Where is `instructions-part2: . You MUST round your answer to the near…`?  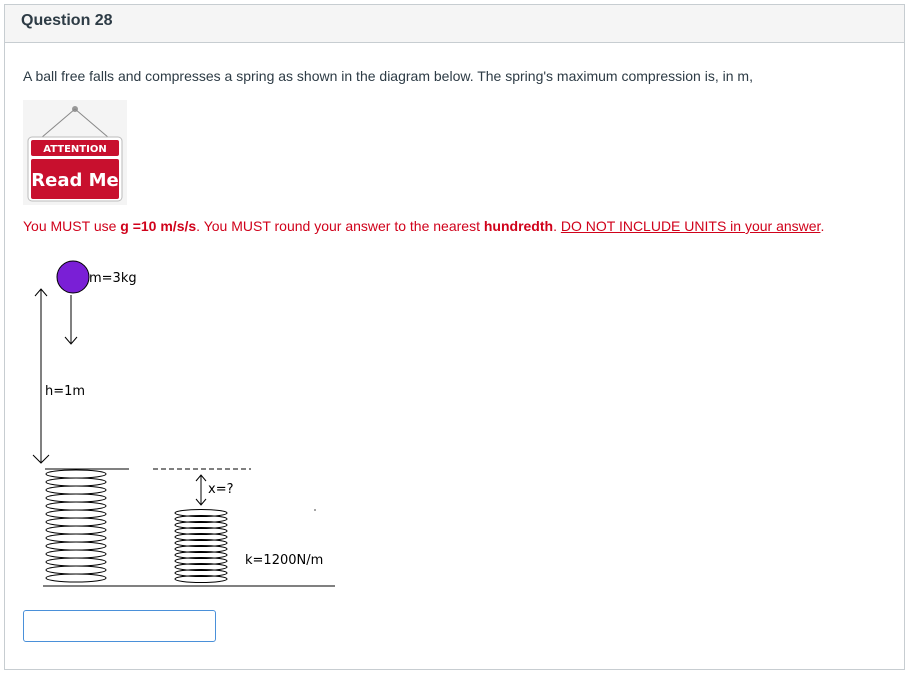 instructions-part2: . You MUST round your answer to the near… is located at coordinates (340, 226).